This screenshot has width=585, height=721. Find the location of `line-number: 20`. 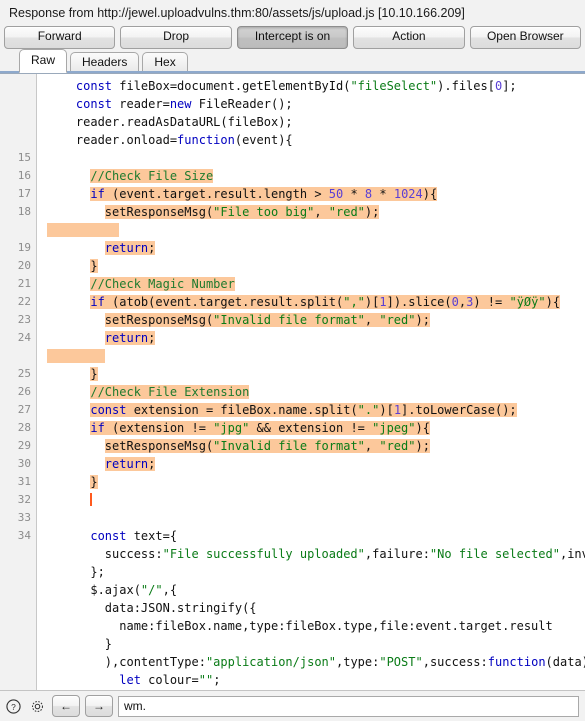

line-number: 20 is located at coordinates (24, 265).